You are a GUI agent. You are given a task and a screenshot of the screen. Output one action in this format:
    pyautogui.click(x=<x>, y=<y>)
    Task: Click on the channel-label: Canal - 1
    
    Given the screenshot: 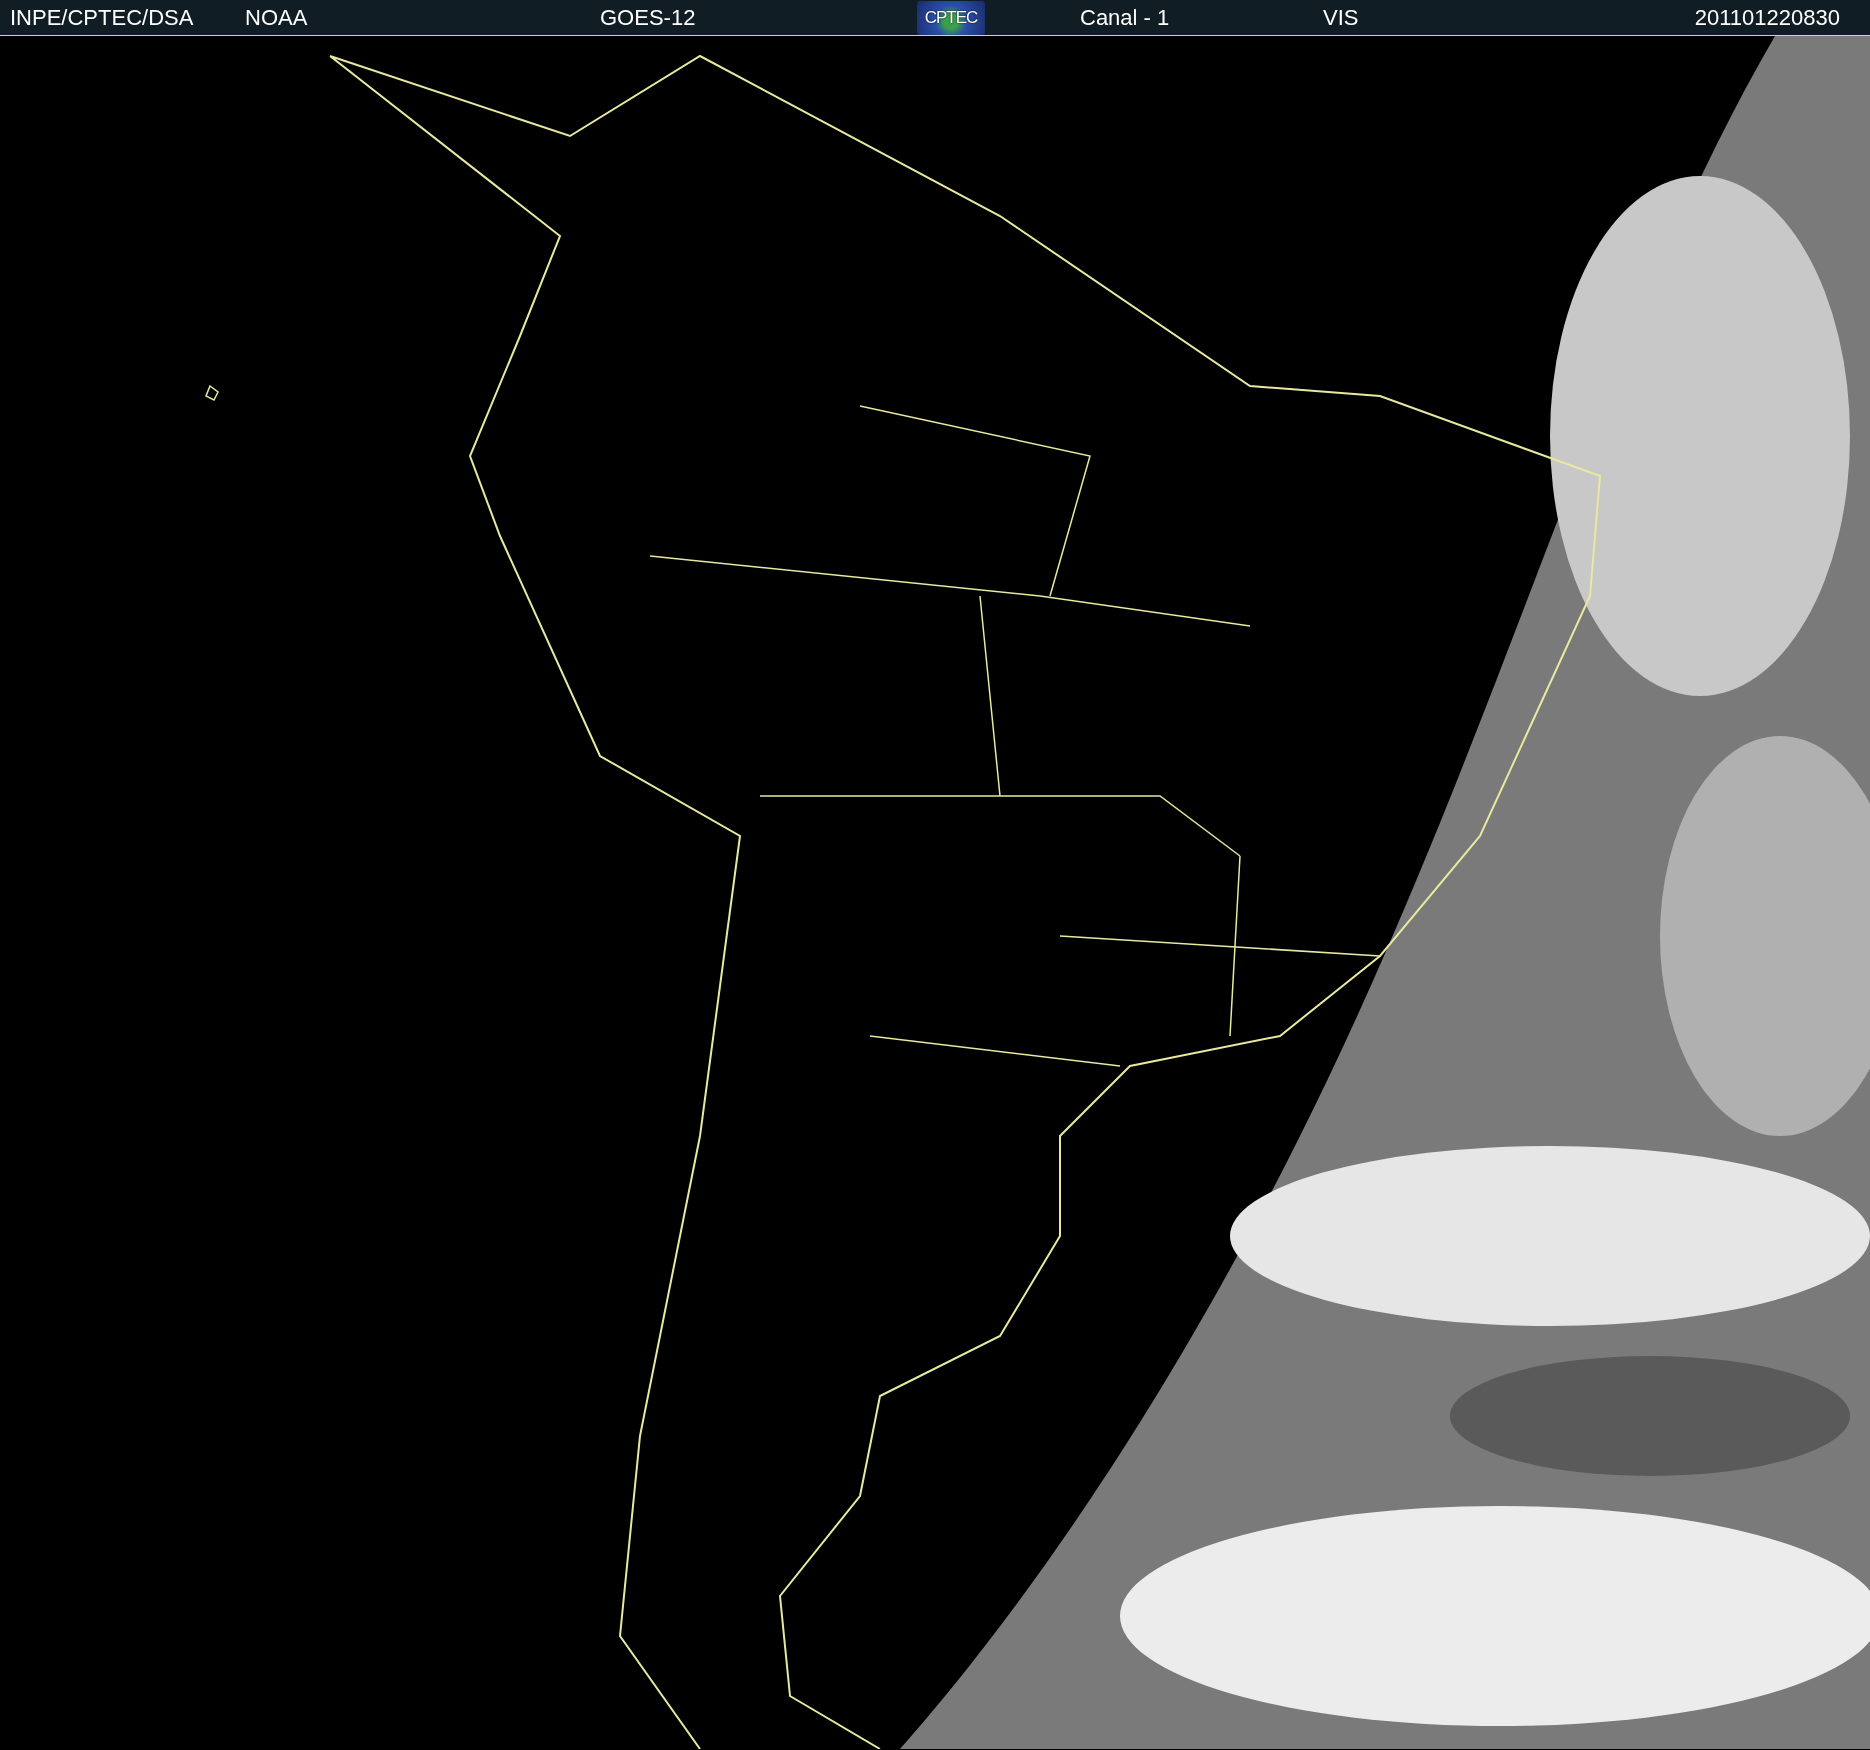 What is the action you would take?
    pyautogui.click(x=1125, y=17)
    